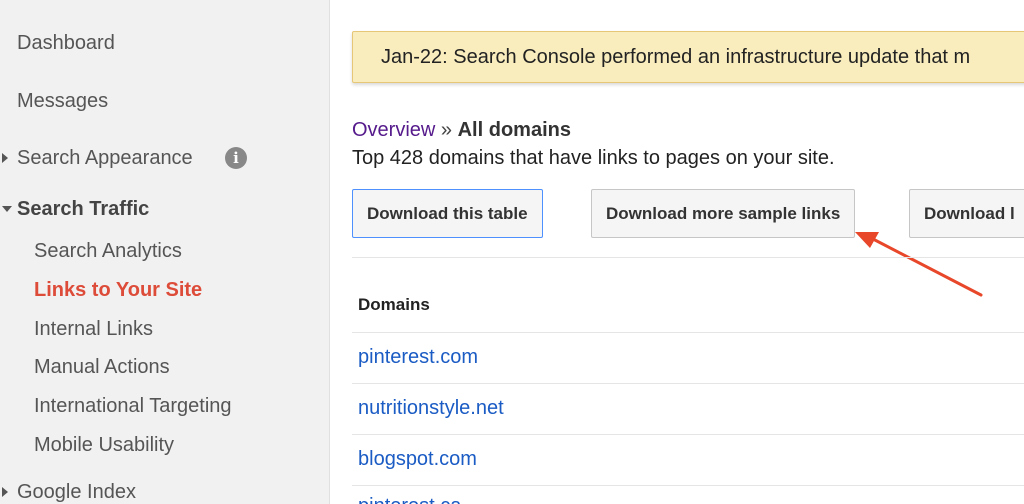  Describe the element at coordinates (514, 130) in the screenshot. I see `breadcrumb-current: All domains` at that location.